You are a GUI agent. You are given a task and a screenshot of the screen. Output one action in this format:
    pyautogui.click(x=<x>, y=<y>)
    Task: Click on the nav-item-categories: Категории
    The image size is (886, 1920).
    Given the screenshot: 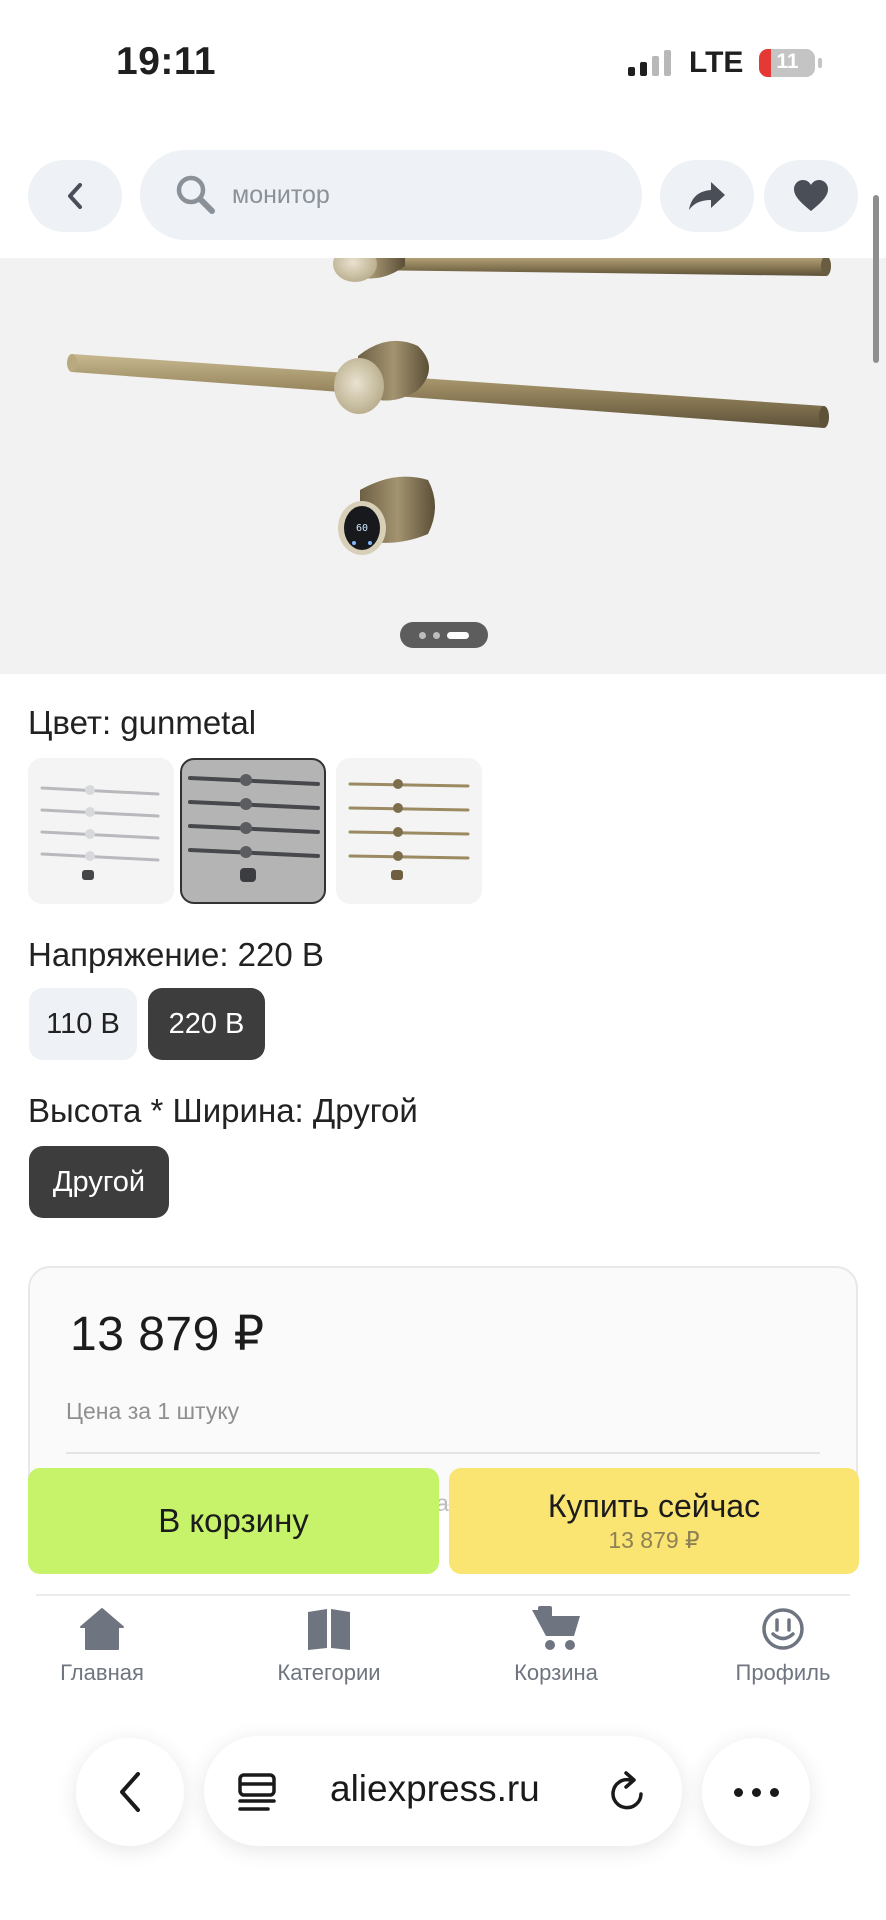 What is the action you would take?
    pyautogui.click(x=329, y=1646)
    